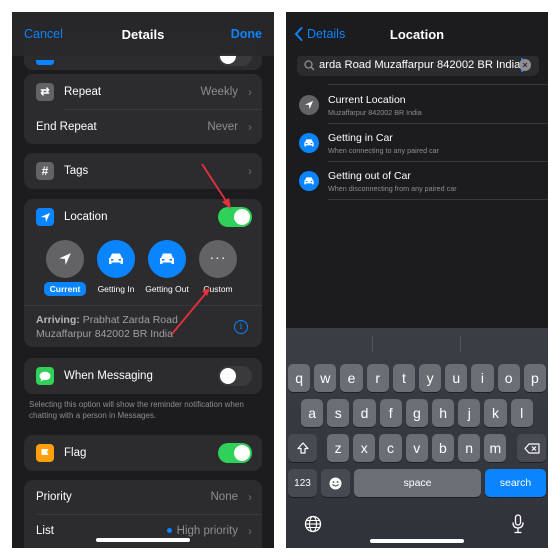  Describe the element at coordinates (456, 378) in the screenshot. I see `key-u: u` at that location.